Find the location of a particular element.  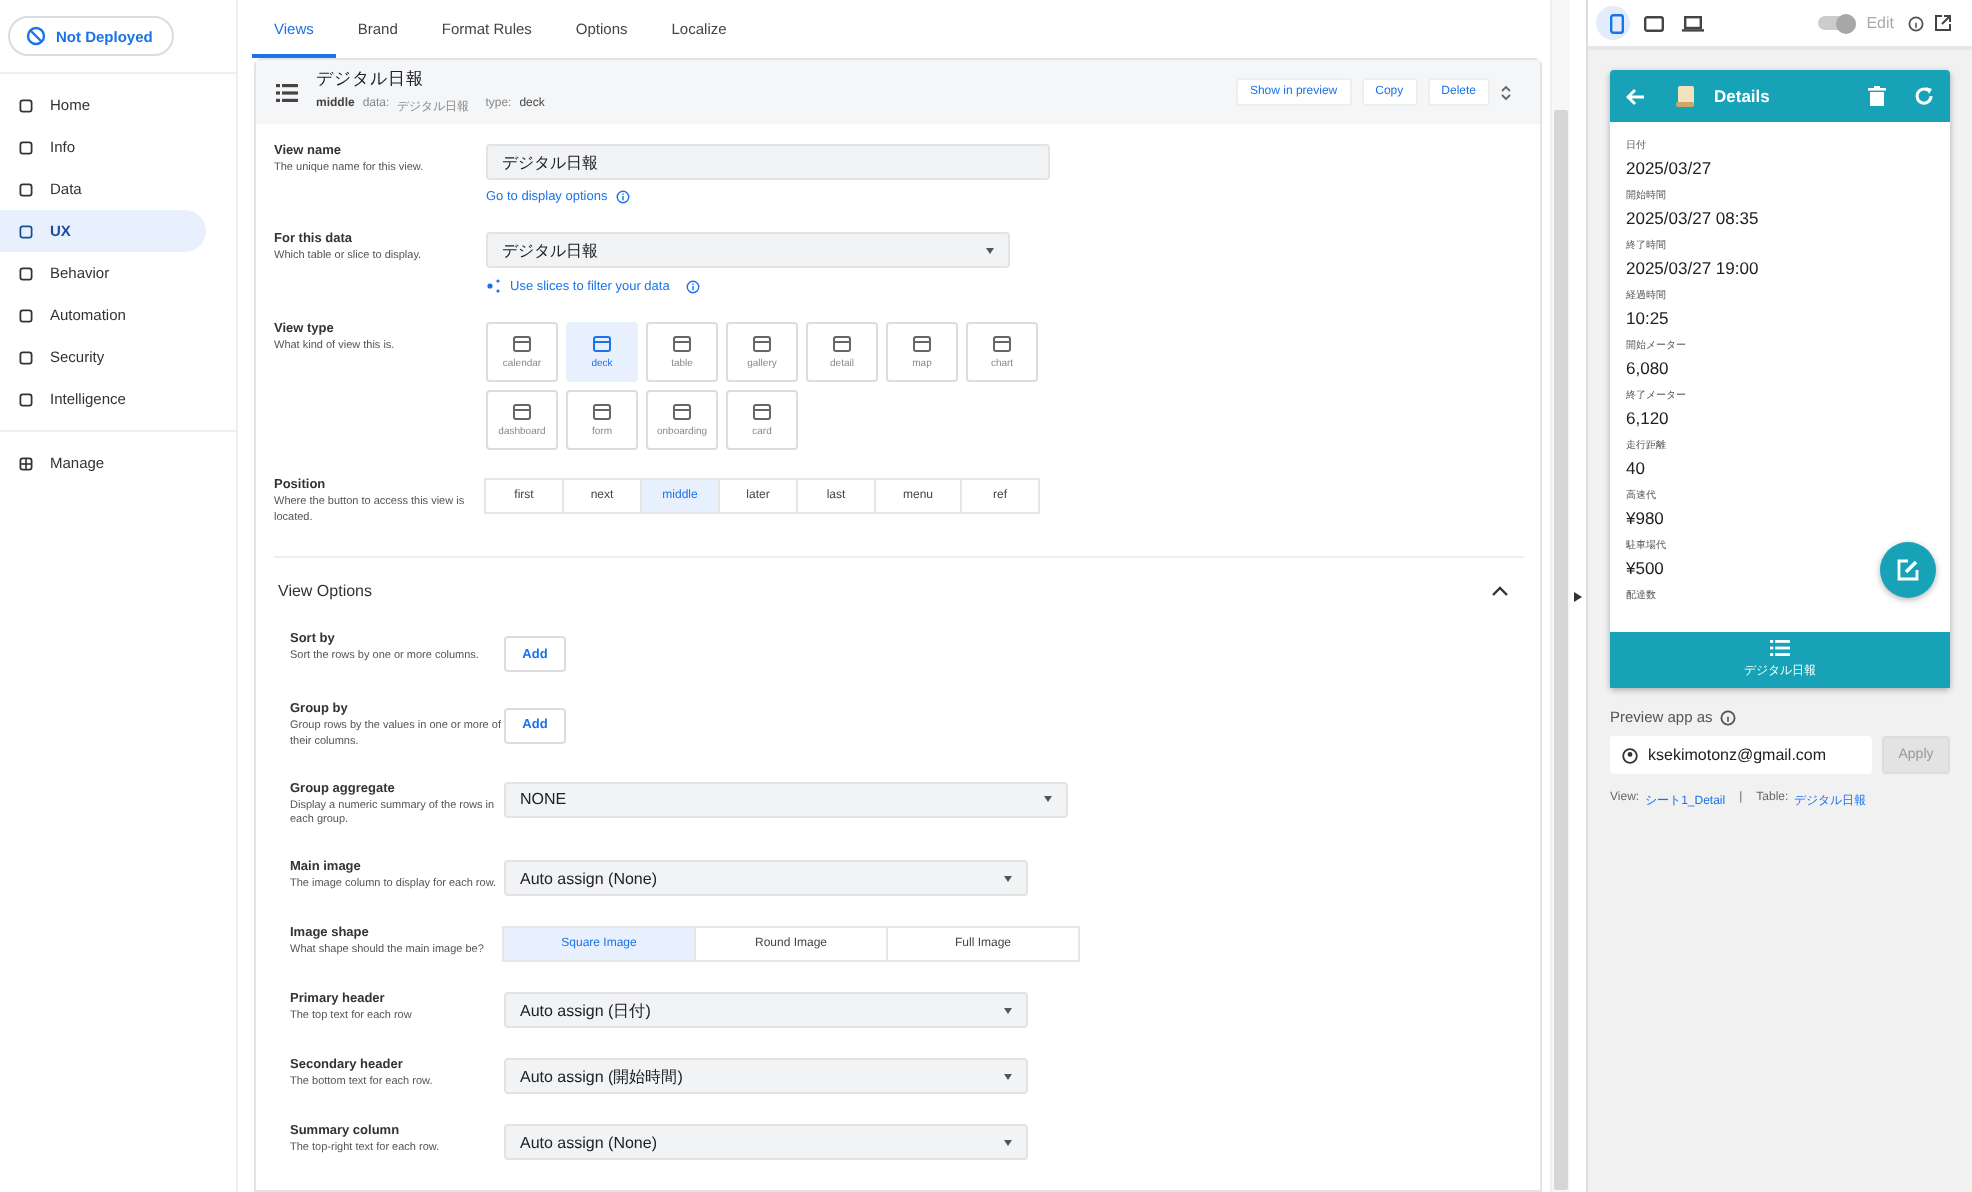

edit-icon is located at coordinates (1908, 570).